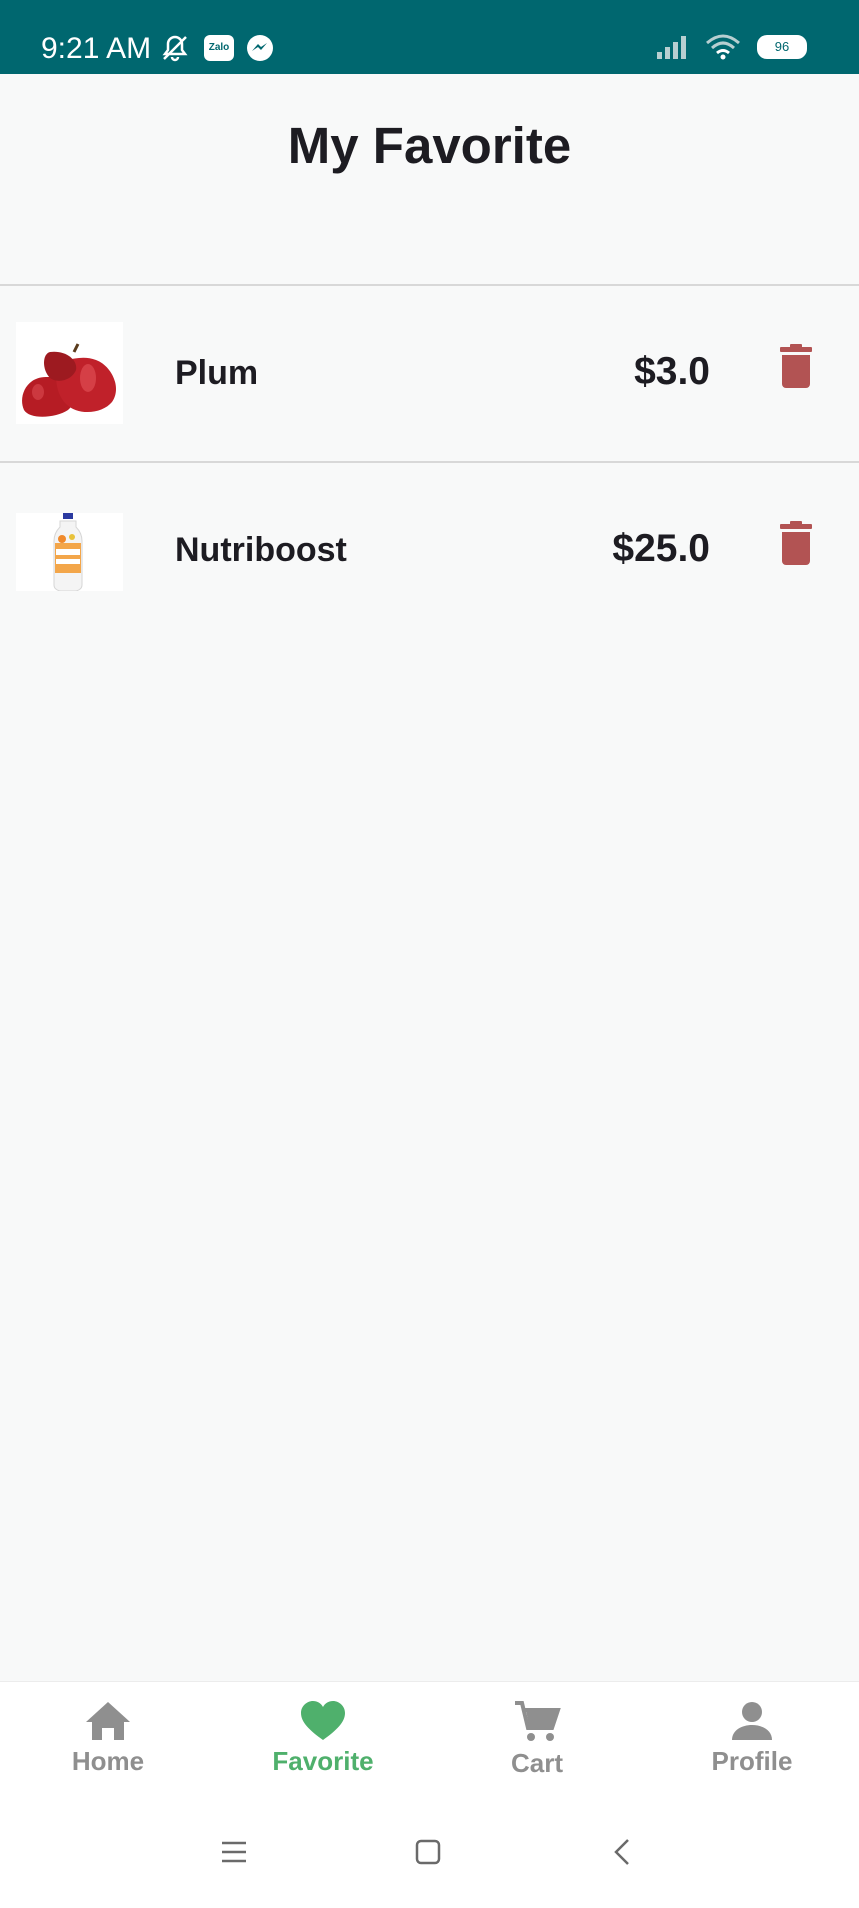 This screenshot has width=859, height=1908. I want to click on messenger-icon, so click(260, 48).